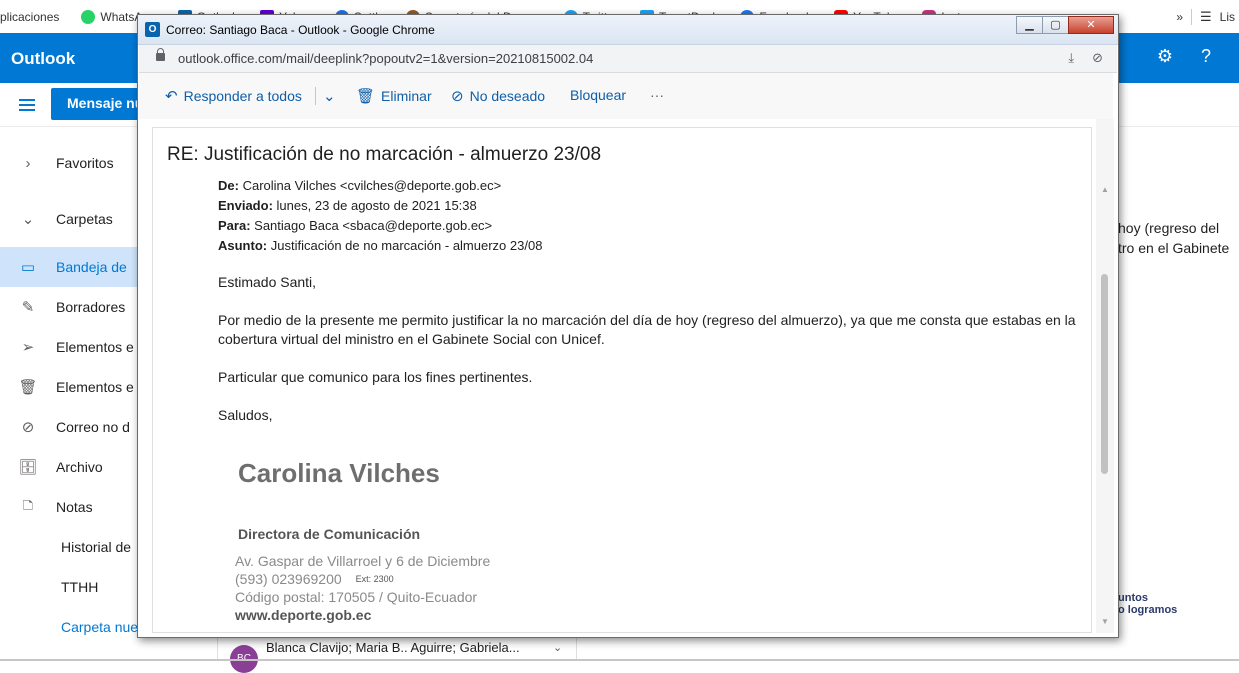 The image size is (1239, 673). What do you see at coordinates (1105, 189) in the screenshot?
I see `scroll-up-arrow-icon: ▲` at bounding box center [1105, 189].